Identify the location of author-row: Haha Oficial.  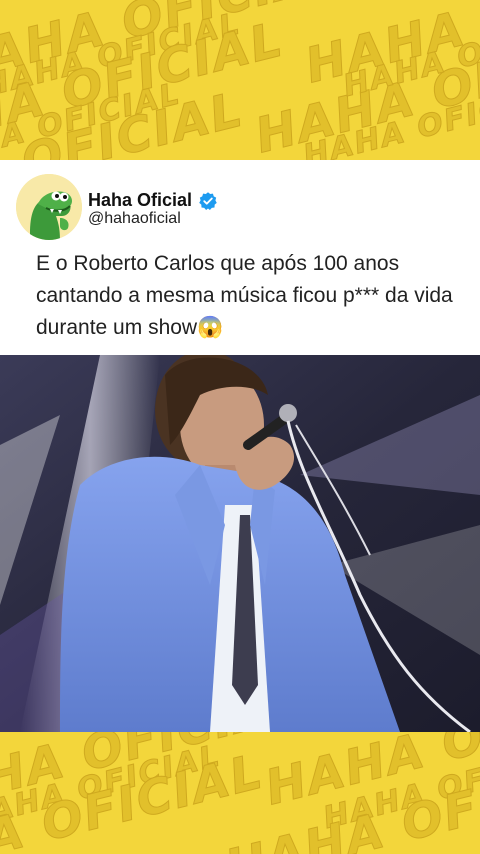
(153, 200).